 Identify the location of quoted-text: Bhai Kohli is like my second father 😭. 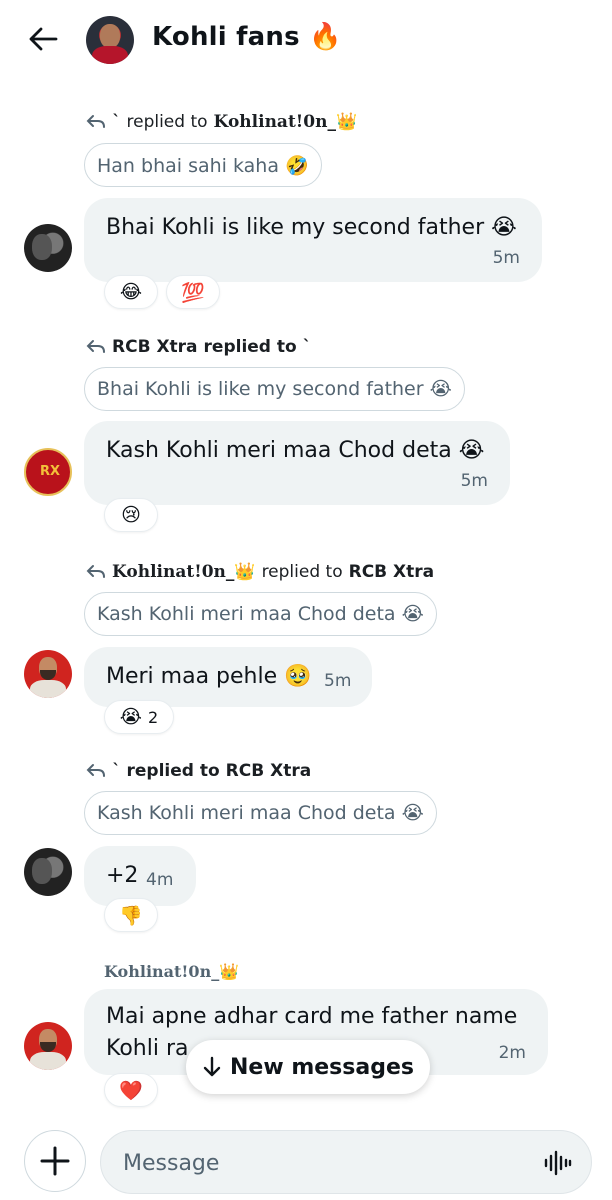
(274, 389).